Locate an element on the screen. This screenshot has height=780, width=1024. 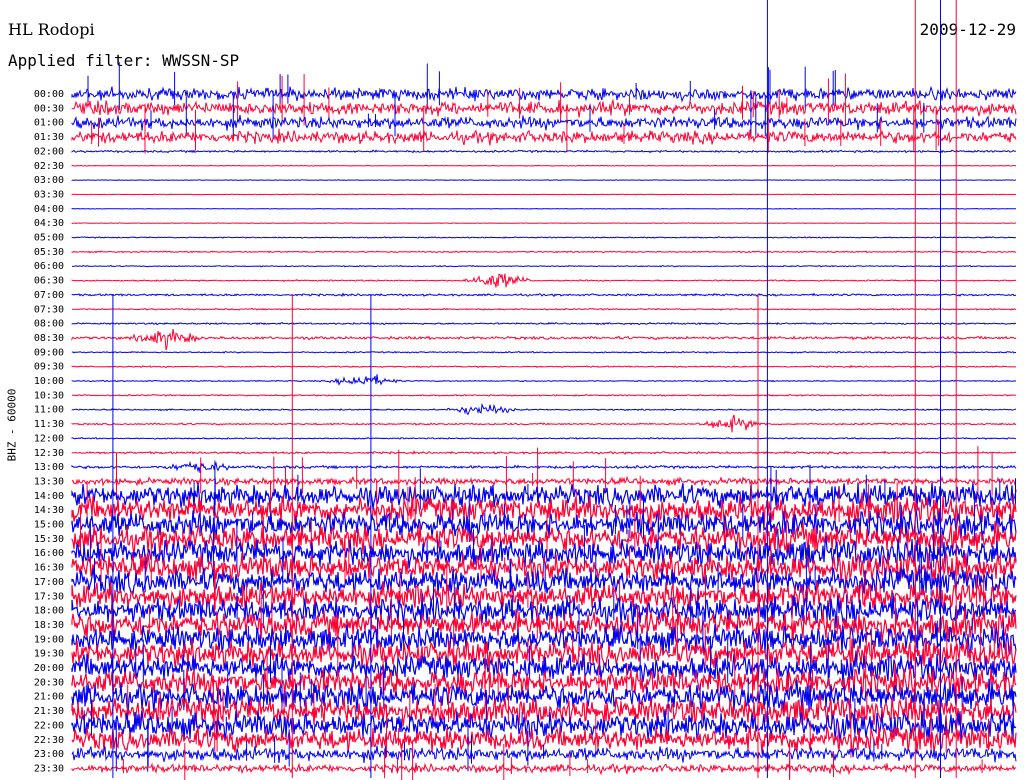
row-label: 09:30 is located at coordinates (49, 367).